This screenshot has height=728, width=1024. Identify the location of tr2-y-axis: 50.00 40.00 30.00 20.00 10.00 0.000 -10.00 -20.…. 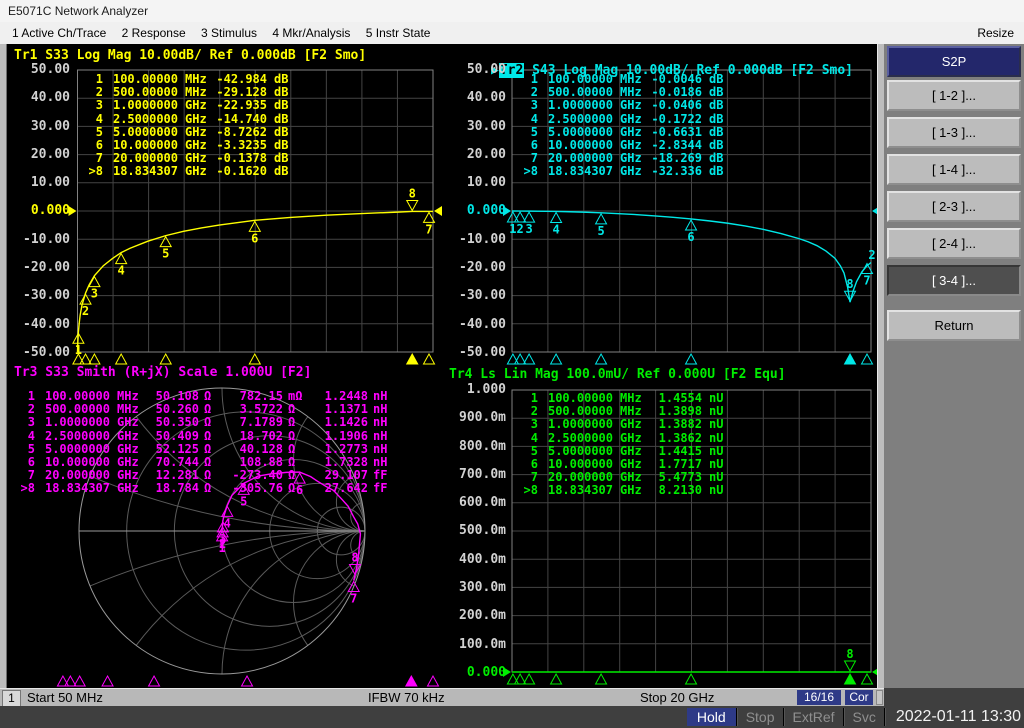
(475, 211).